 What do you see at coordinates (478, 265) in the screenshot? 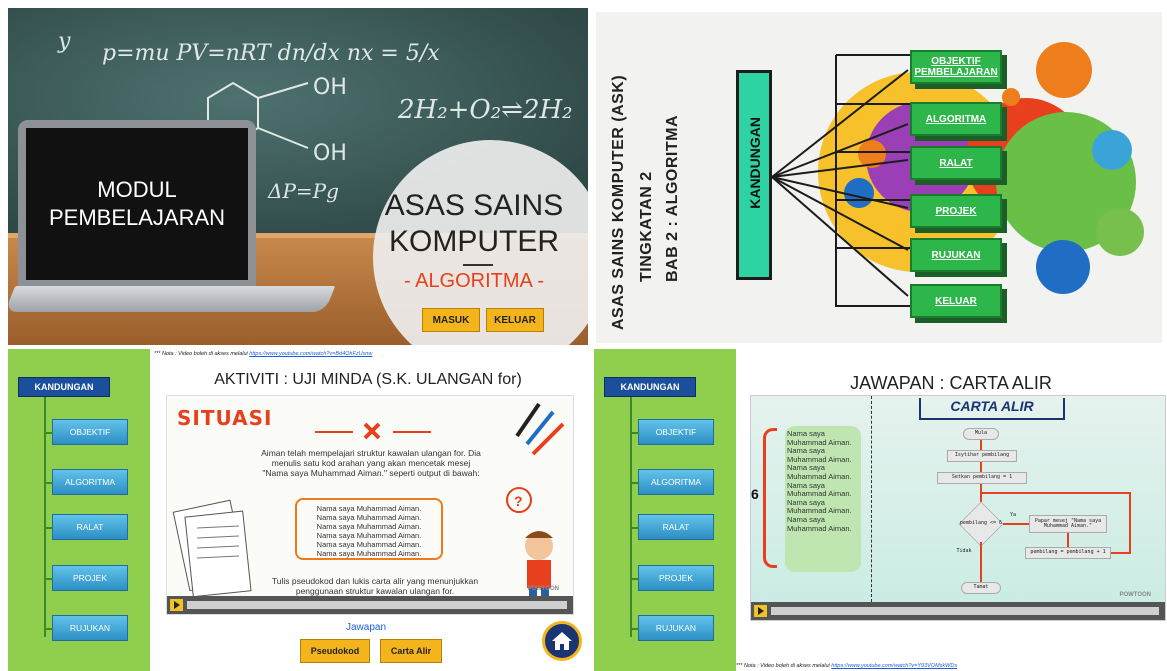
I see `title-divider` at bounding box center [478, 265].